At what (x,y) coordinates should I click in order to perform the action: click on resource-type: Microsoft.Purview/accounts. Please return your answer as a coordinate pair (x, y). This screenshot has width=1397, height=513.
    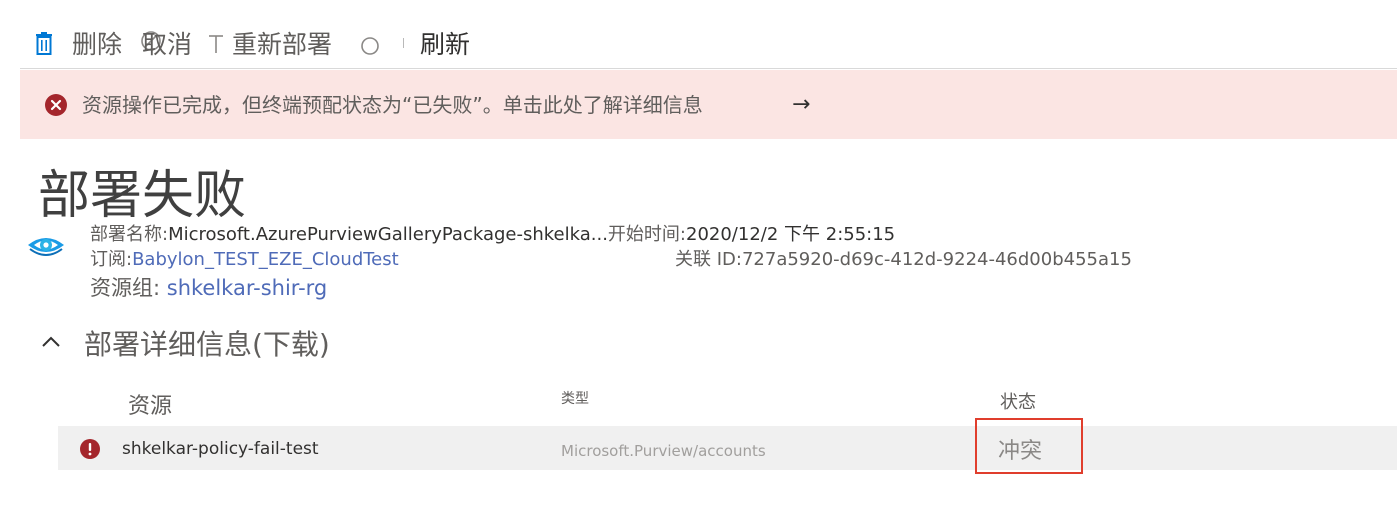
    Looking at the image, I should click on (663, 451).